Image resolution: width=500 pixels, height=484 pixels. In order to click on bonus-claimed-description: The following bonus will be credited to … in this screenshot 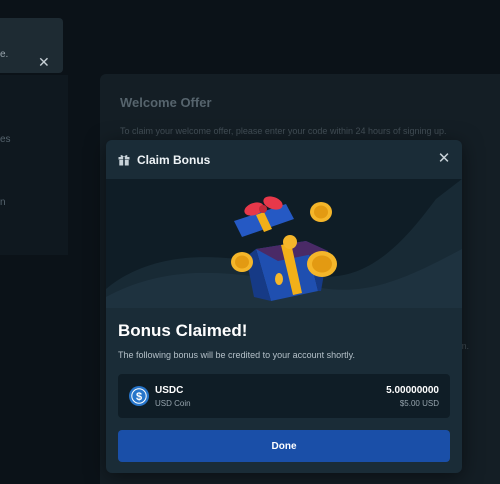, I will do `click(236, 355)`.